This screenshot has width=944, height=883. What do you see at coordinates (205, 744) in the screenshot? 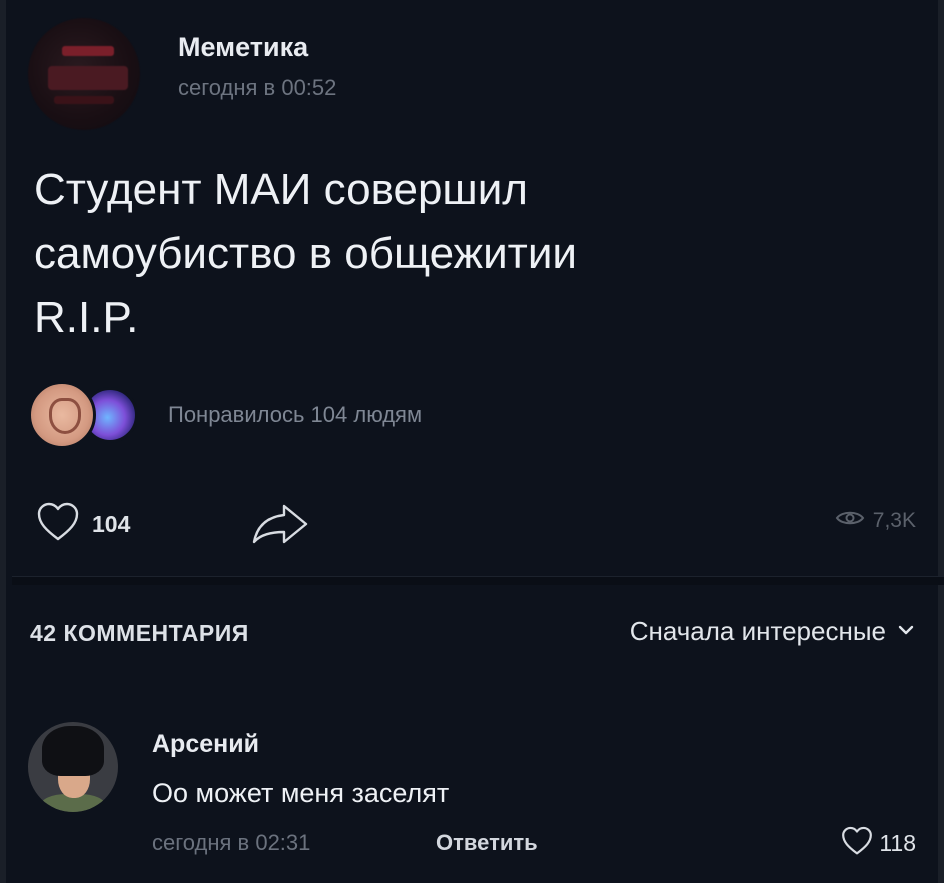
I see `comment-author: Арсений` at bounding box center [205, 744].